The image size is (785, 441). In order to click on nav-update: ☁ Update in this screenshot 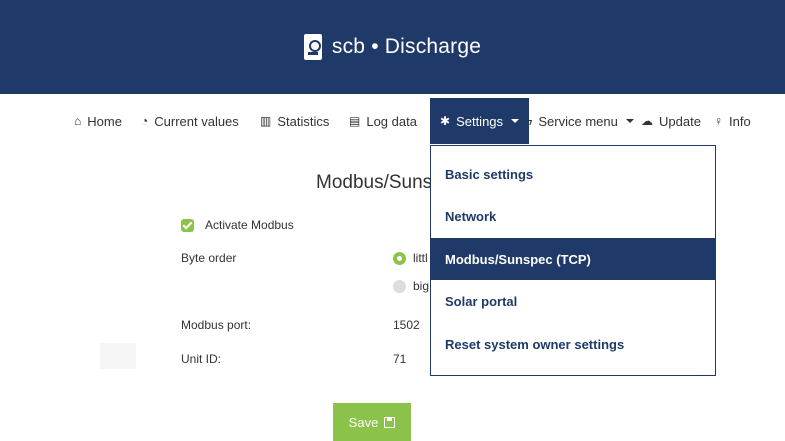, I will do `click(671, 121)`.